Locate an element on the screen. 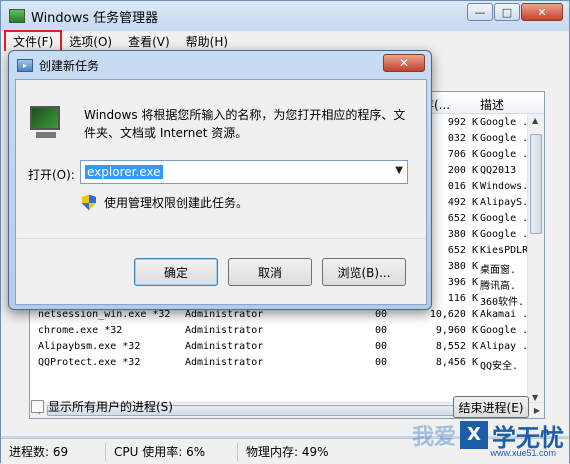 This screenshot has width=570, height=464. task-manager-icon is located at coordinates (17, 16).